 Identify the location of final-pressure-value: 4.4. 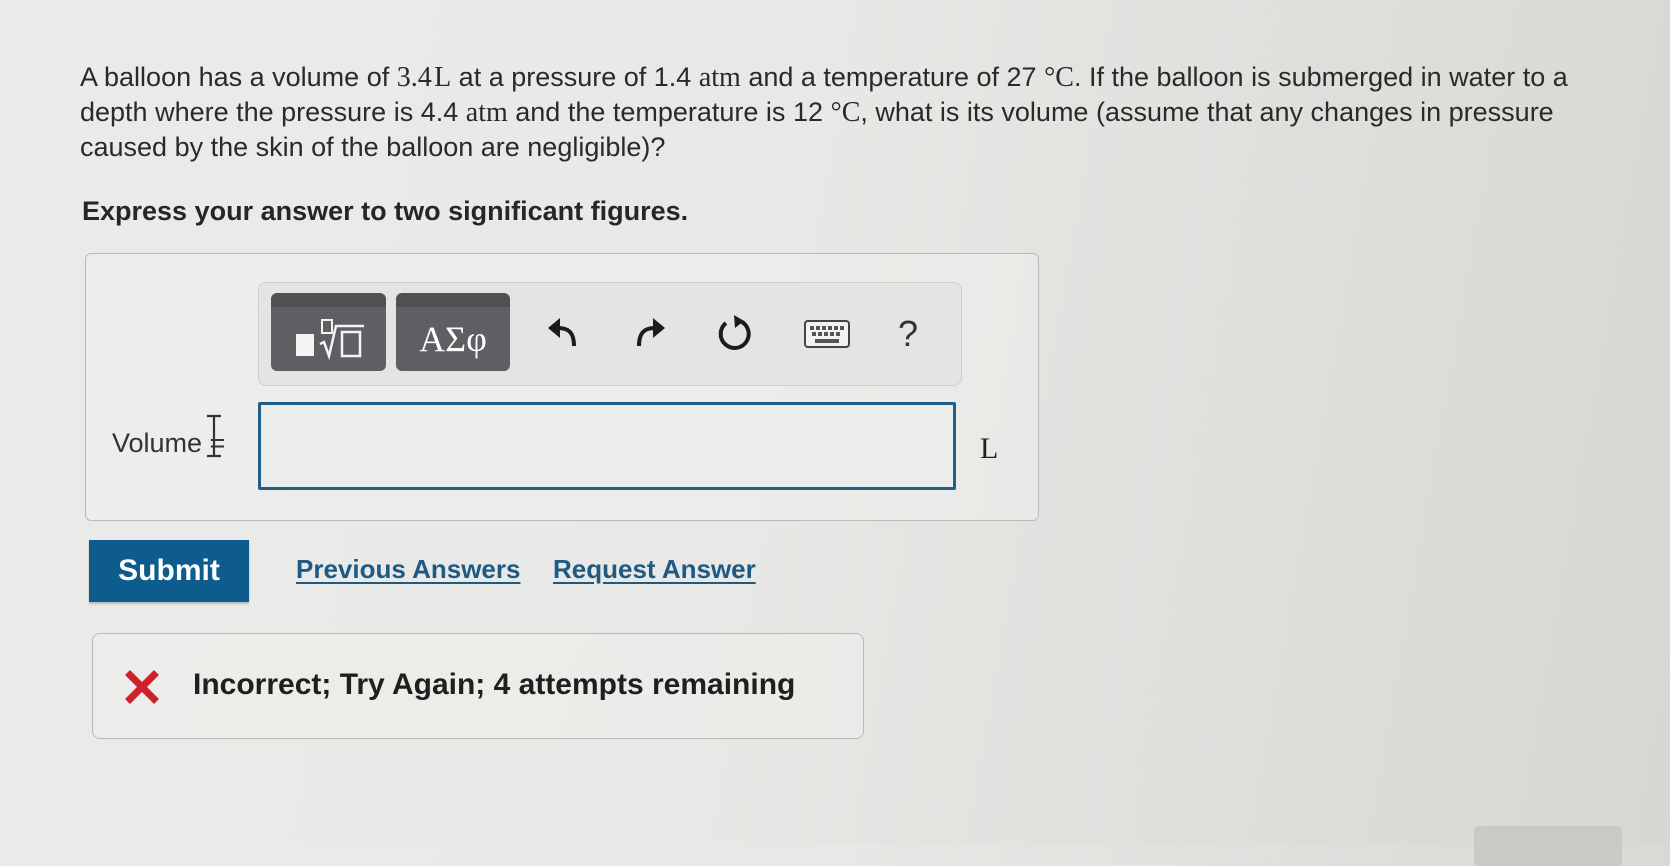
(439, 112).